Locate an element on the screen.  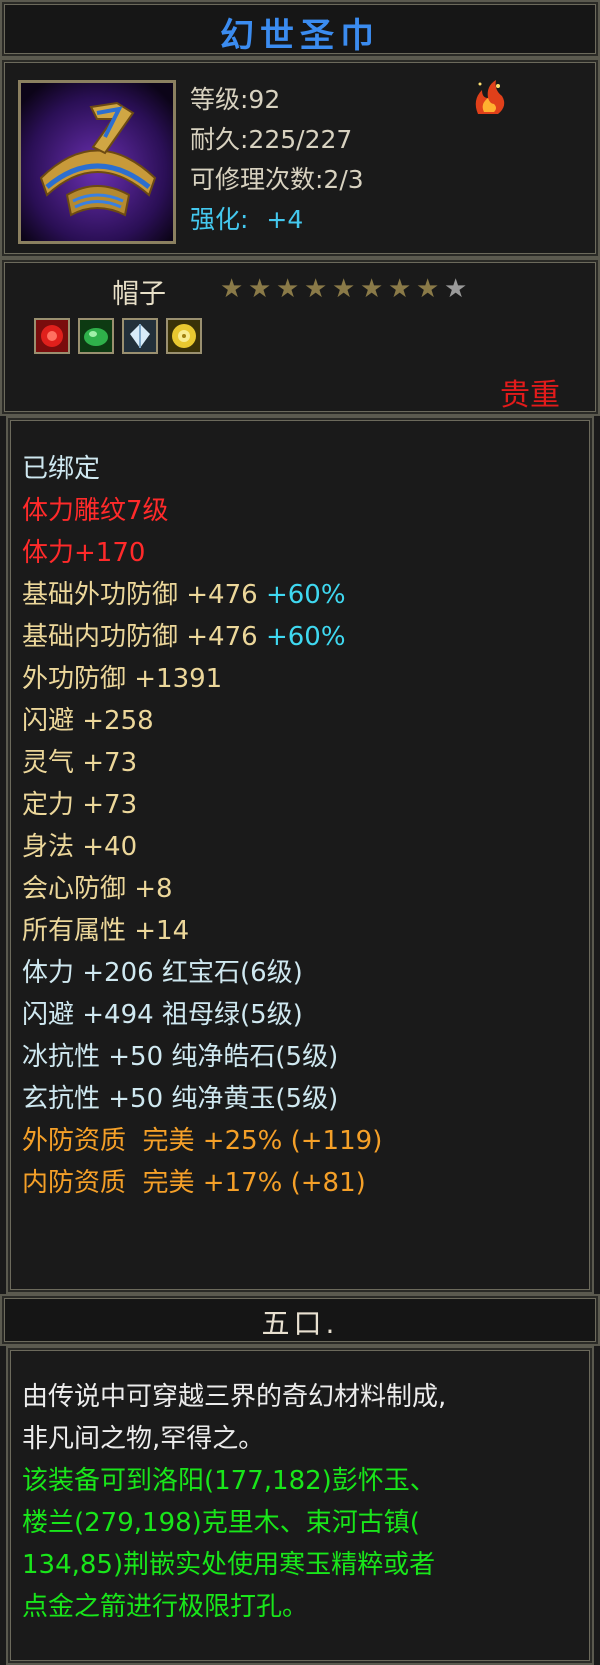
description-line: 该装备可到洛阳(177,182)彭怀玉、 is located at coordinates (229, 1481).